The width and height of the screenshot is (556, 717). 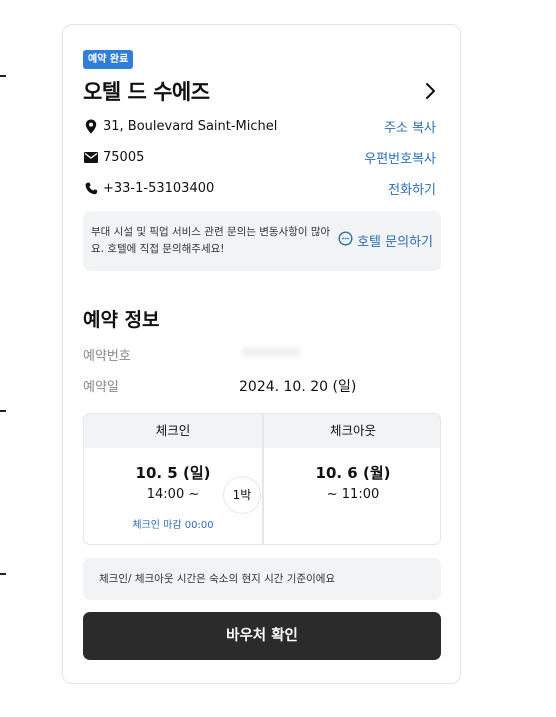 I want to click on chevron-right-icon, so click(x=430, y=91).